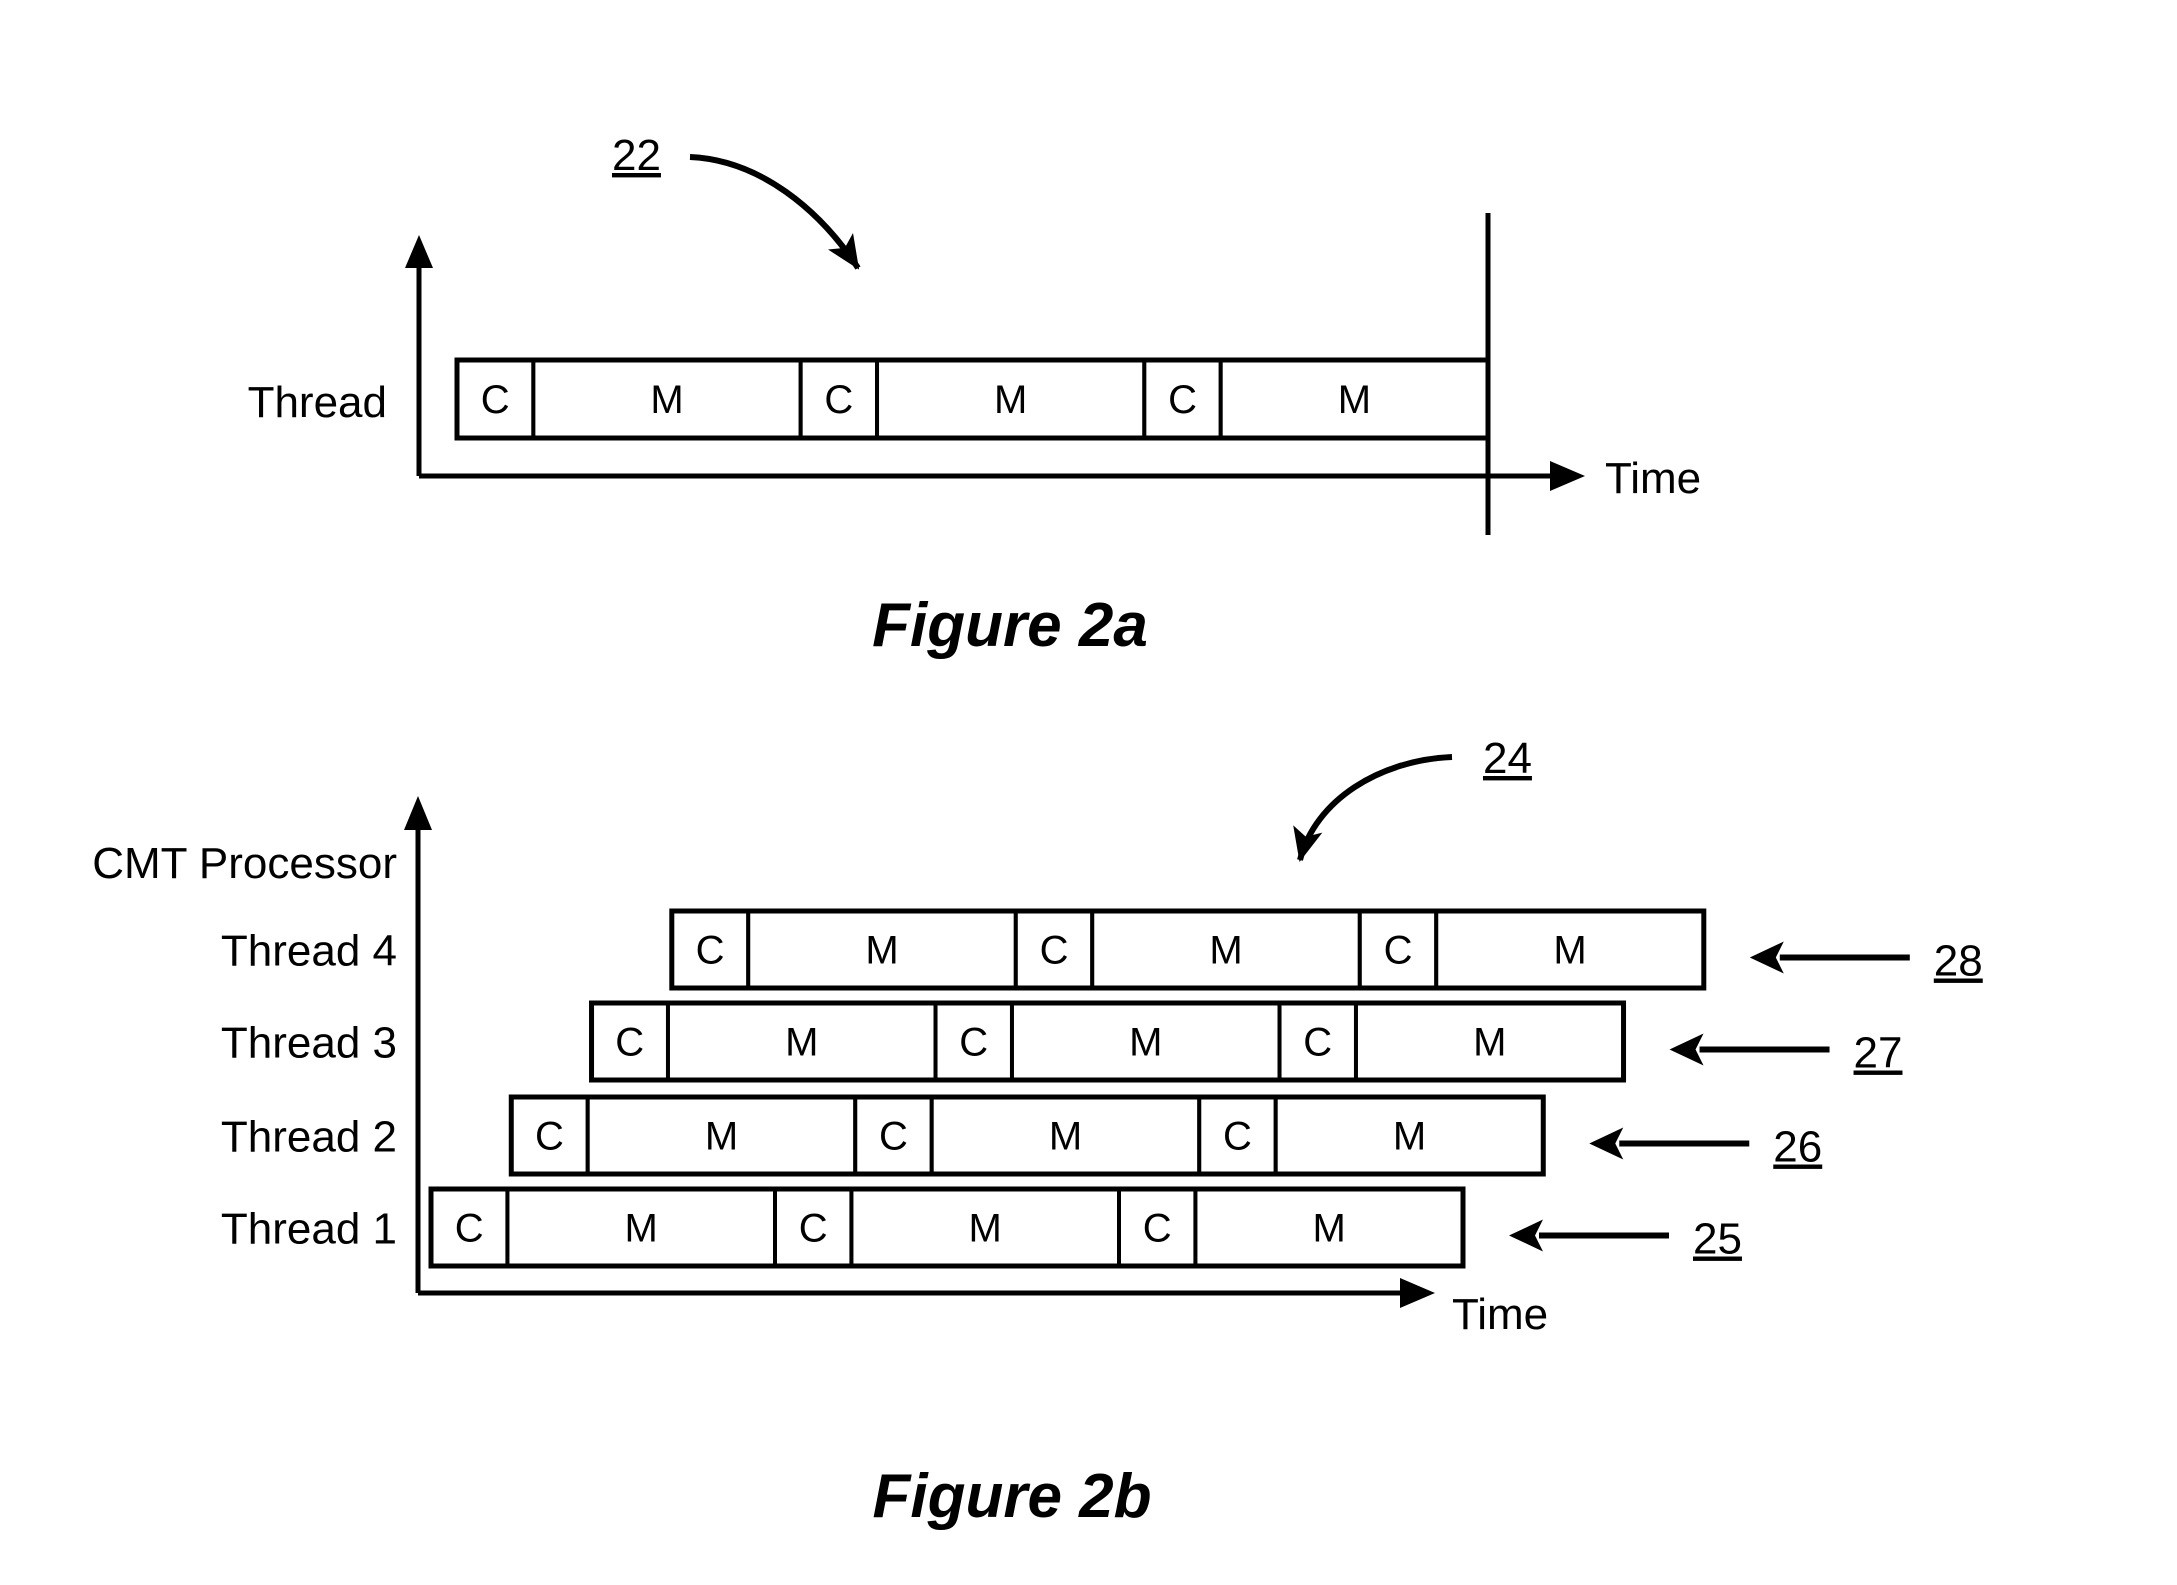 The height and width of the screenshot is (1585, 2177). I want to click on thread-label: Thread 4, so click(309, 951).